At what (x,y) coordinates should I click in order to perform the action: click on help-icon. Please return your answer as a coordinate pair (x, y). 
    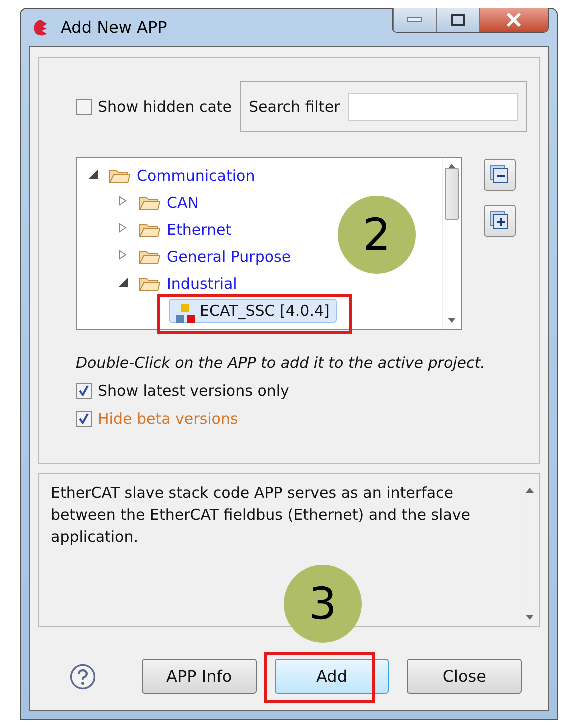
    Looking at the image, I should click on (83, 677).